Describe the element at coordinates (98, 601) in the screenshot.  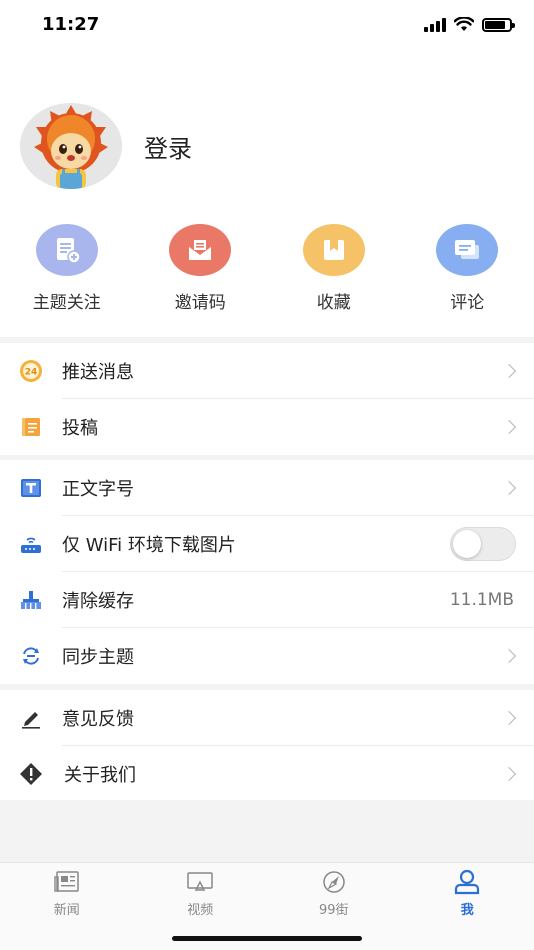
I see `menu-label: 清除缓存` at that location.